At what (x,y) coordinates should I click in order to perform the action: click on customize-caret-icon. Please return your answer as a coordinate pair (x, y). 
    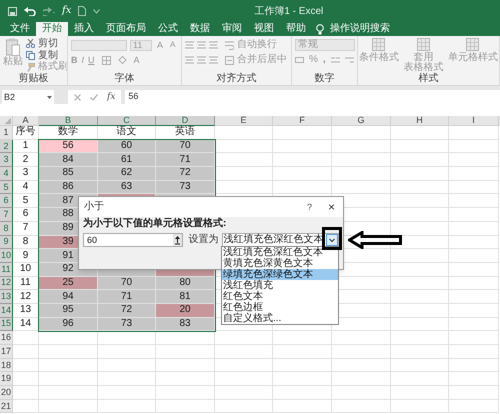
    Looking at the image, I should click on (96, 11).